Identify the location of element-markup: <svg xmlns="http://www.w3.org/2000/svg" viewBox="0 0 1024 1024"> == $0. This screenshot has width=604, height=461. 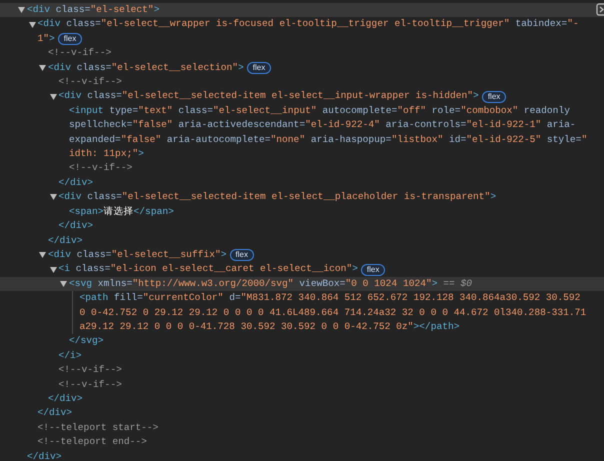
(270, 283).